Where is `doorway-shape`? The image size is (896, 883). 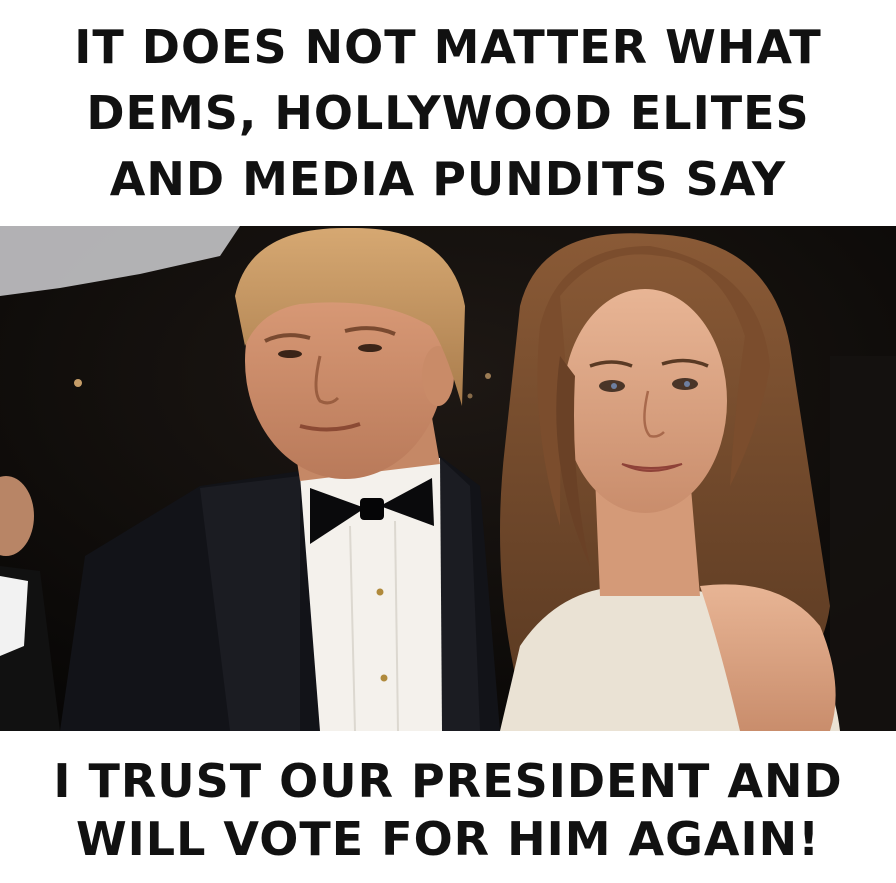 doorway-shape is located at coordinates (863, 543).